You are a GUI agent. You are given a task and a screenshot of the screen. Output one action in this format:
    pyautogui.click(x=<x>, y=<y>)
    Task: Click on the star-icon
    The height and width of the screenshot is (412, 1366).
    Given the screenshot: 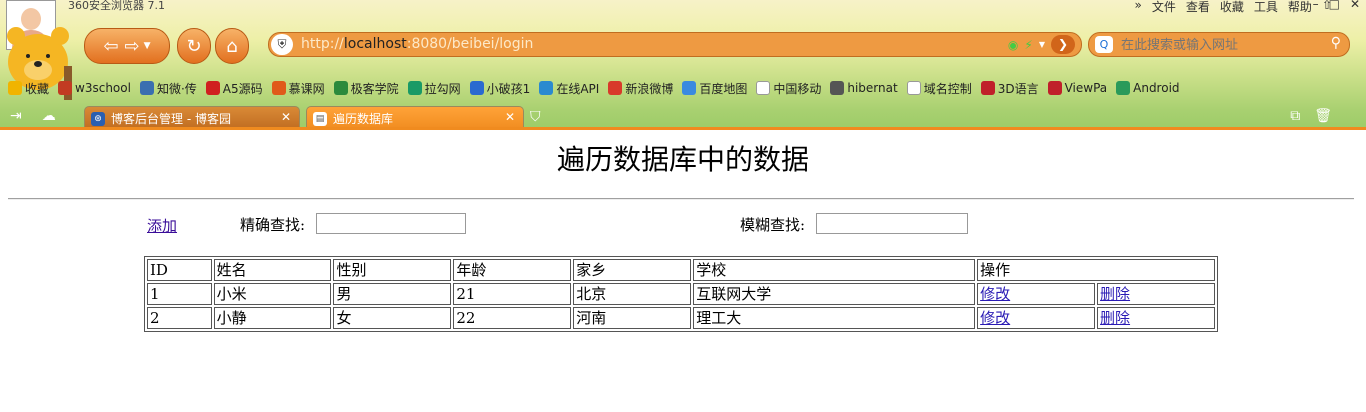 What is the action you would take?
    pyautogui.click(x=15, y=88)
    